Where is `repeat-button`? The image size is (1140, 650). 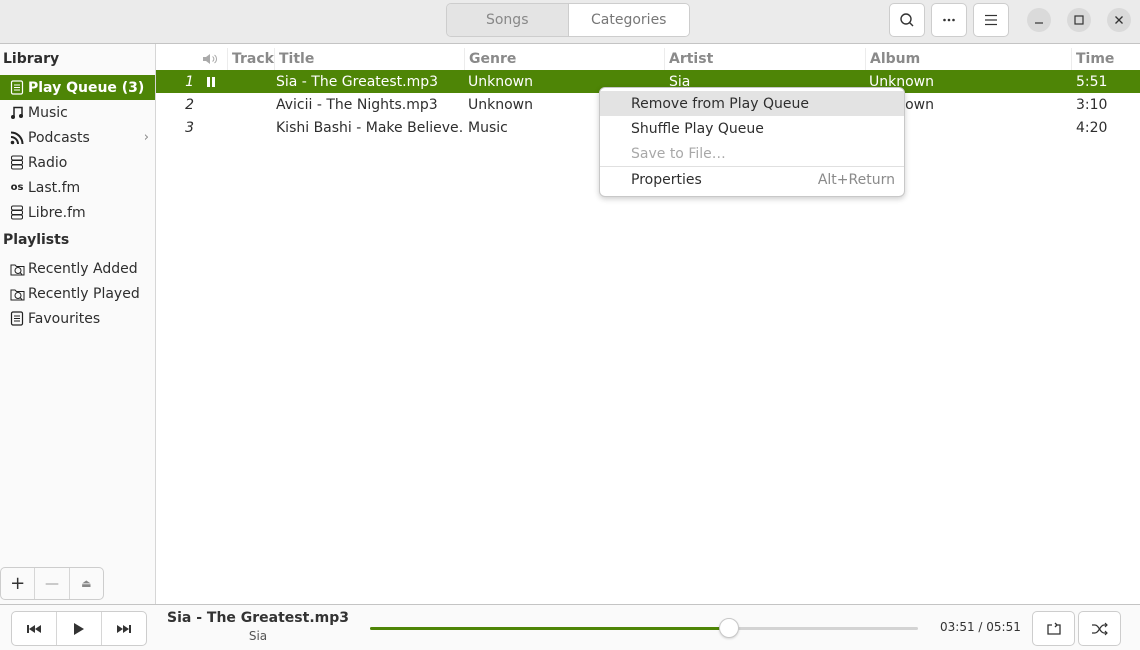
repeat-button is located at coordinates (1053, 628).